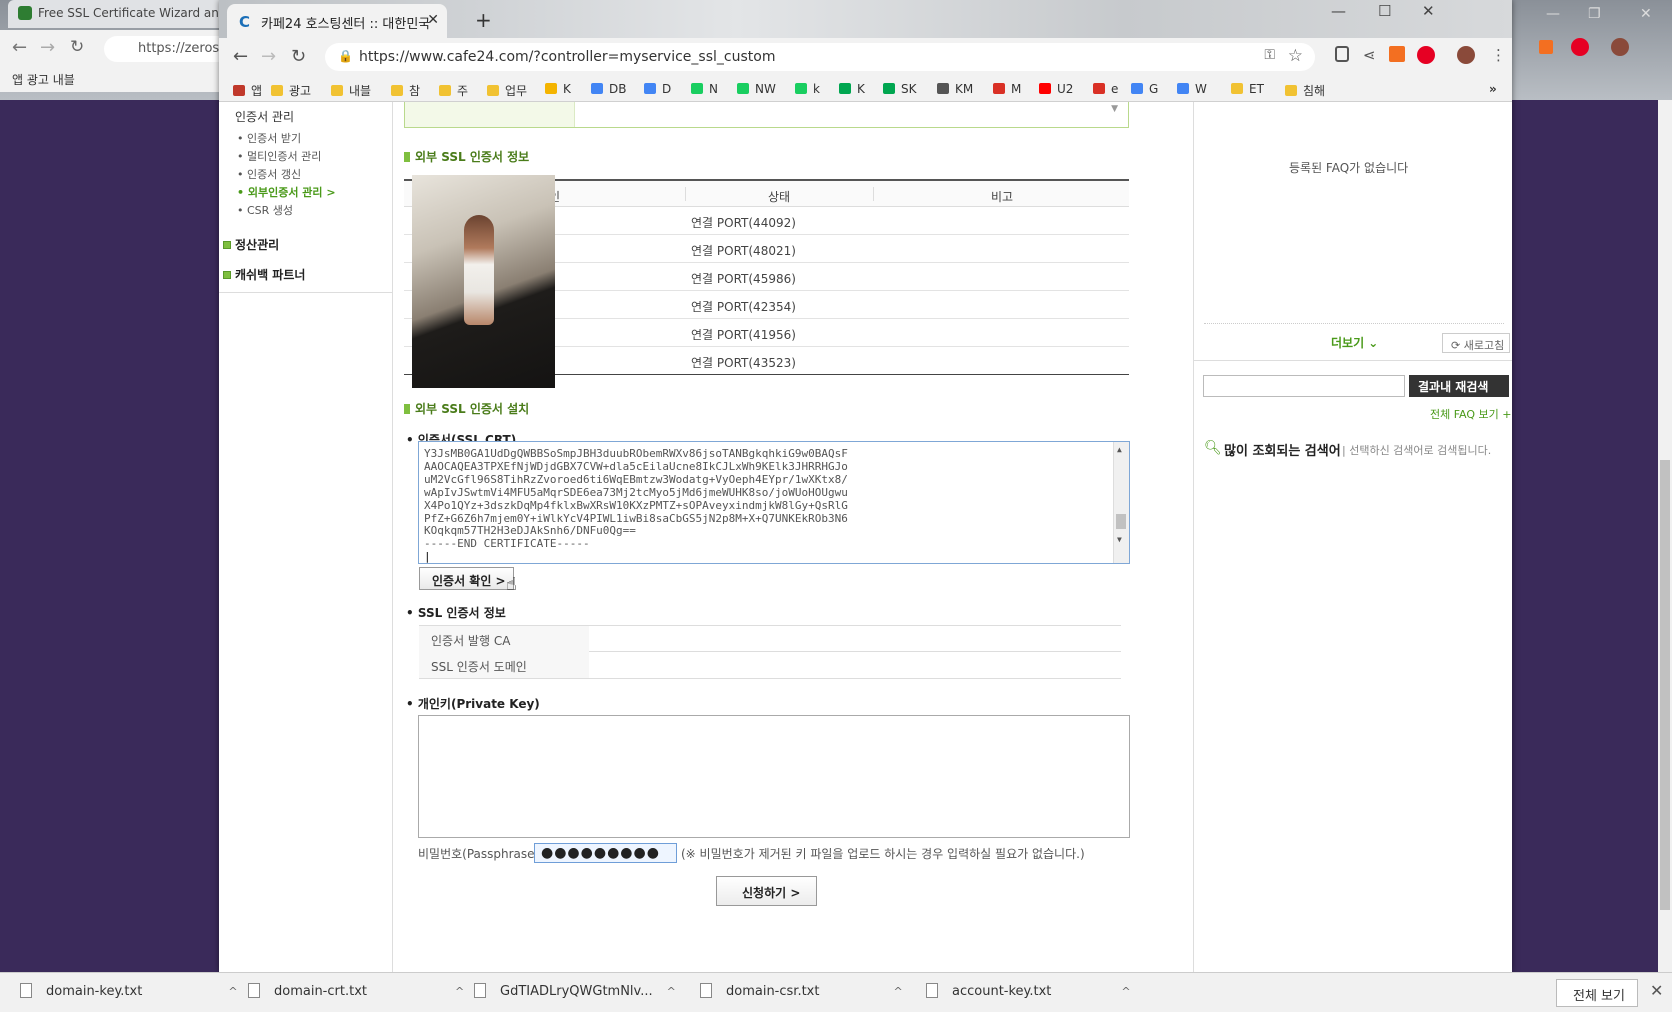  I want to click on bookmark-item: U2, so click(1056, 89).